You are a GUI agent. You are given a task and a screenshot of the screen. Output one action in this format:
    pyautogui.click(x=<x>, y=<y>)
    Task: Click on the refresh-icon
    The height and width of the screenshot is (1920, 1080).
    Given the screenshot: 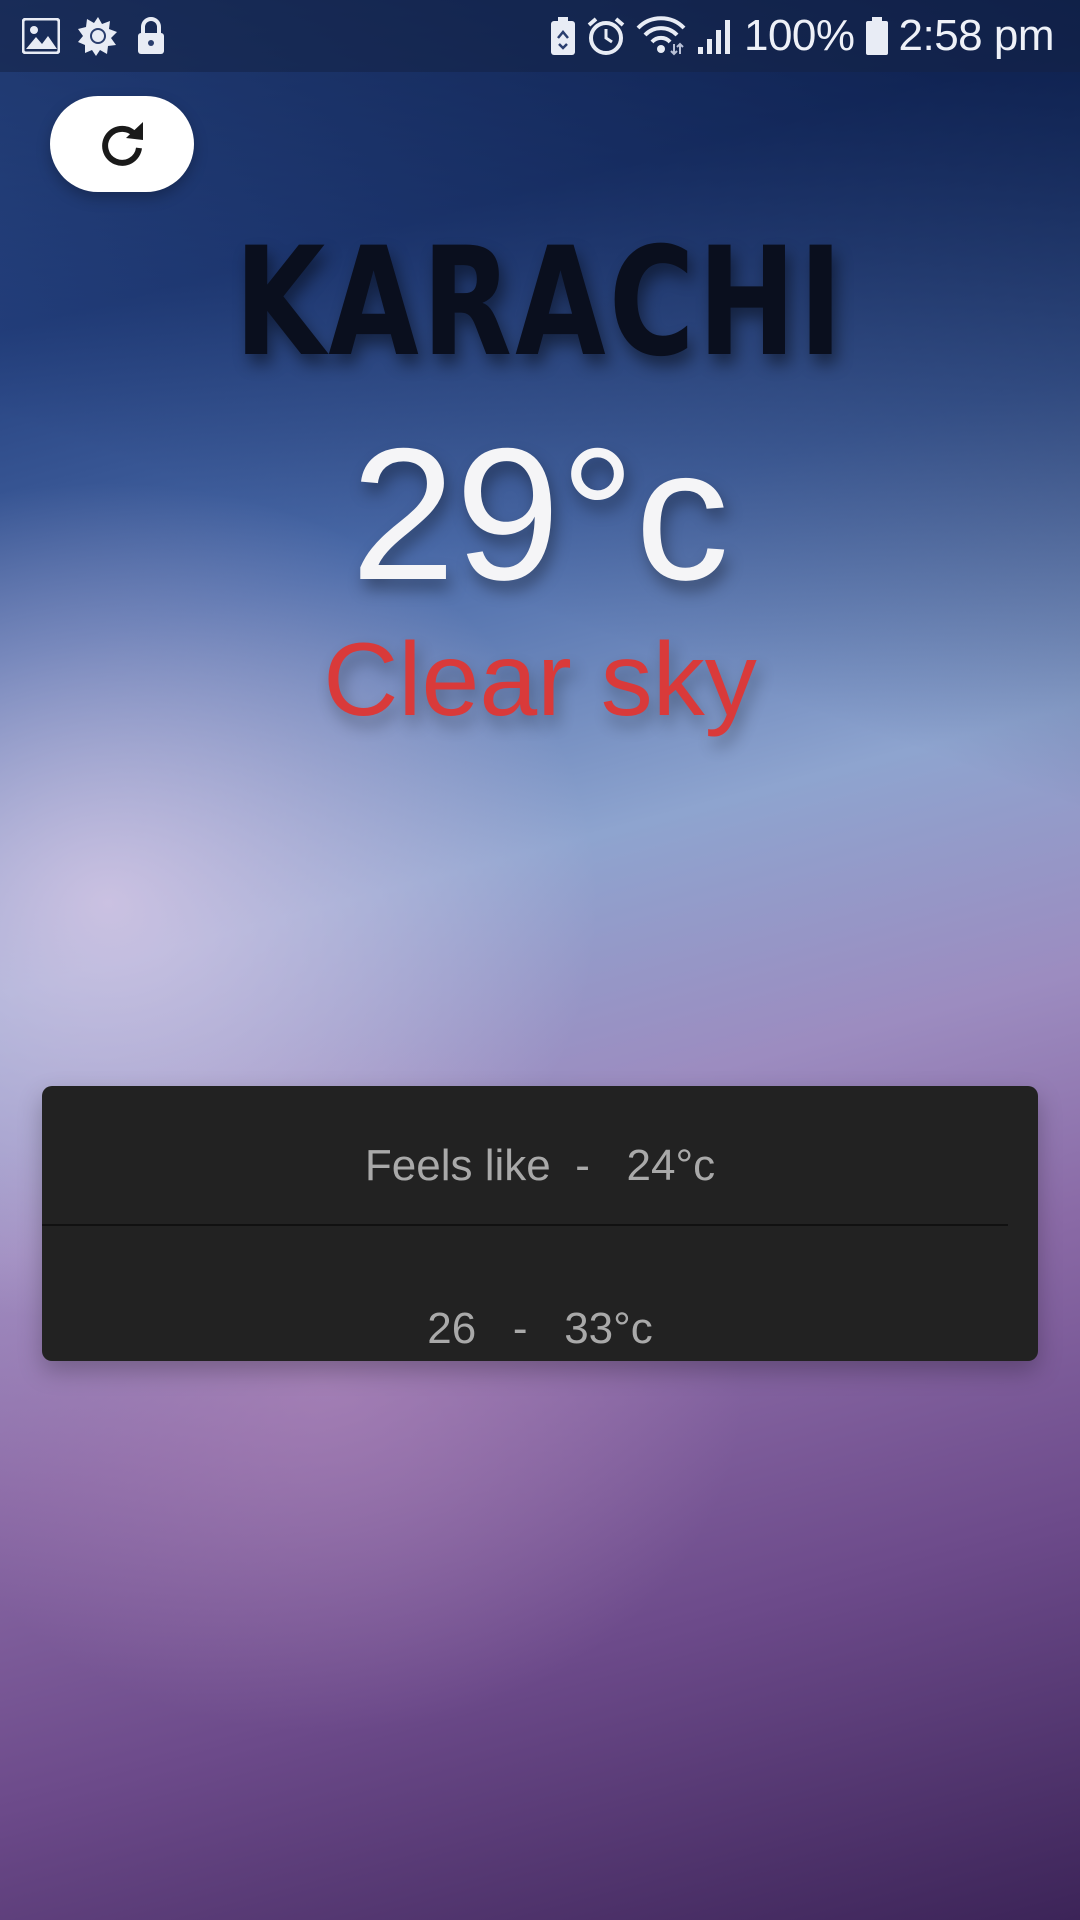 What is the action you would take?
    pyautogui.click(x=122, y=144)
    